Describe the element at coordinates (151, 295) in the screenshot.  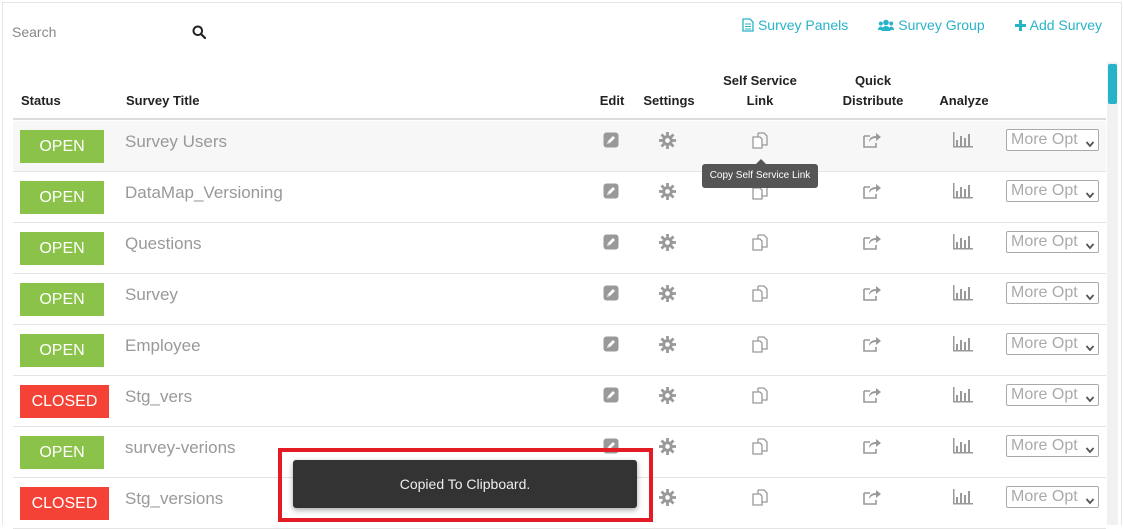
I see `survey-title: Survey` at that location.